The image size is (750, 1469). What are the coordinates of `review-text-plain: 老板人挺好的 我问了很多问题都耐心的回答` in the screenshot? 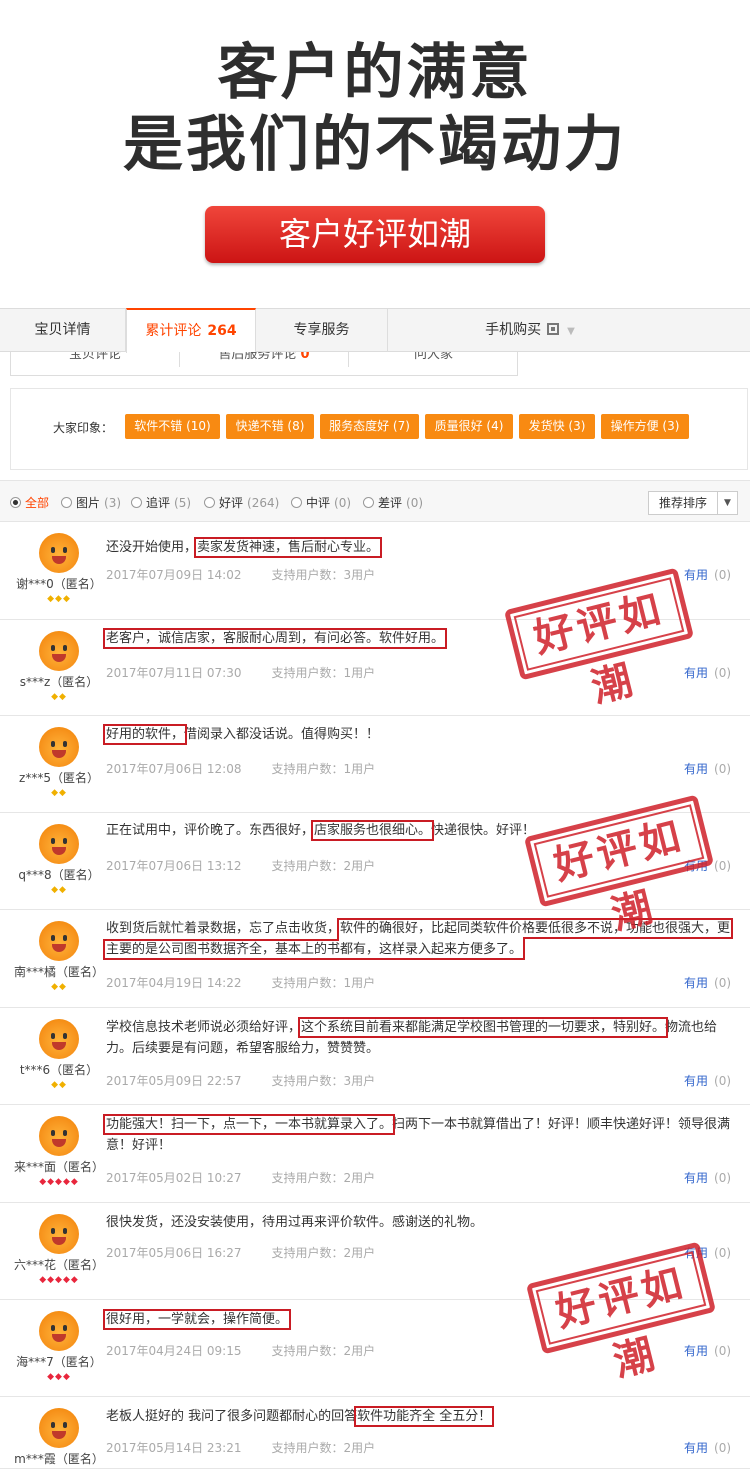 It's located at (232, 1416).